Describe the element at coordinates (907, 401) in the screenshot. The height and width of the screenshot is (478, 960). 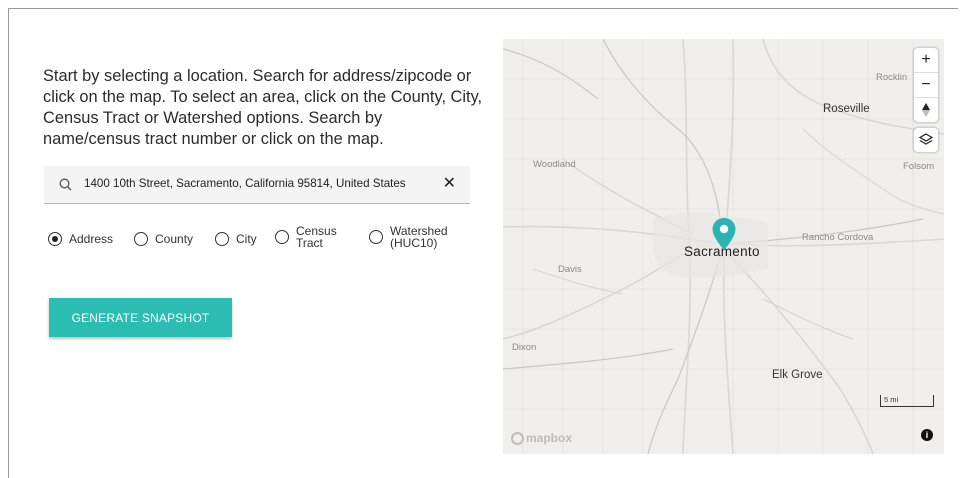
I see `map-scale-bar: 5 mi` at that location.